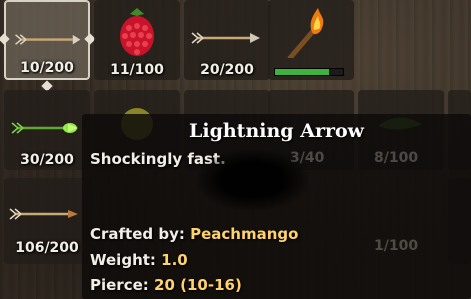 The image size is (471, 299). I want to click on tooltip-pierce: Pierce: 20 (10-16), so click(166, 285).